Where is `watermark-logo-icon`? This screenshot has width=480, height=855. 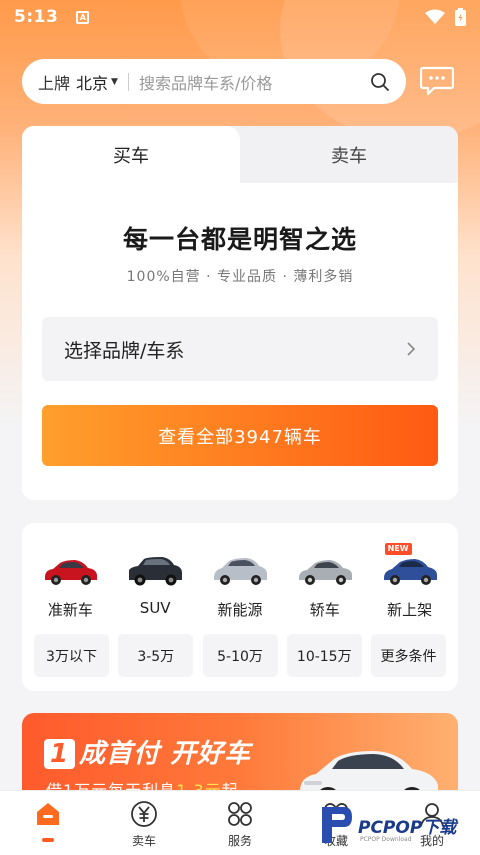 watermark-logo-icon is located at coordinates (337, 825).